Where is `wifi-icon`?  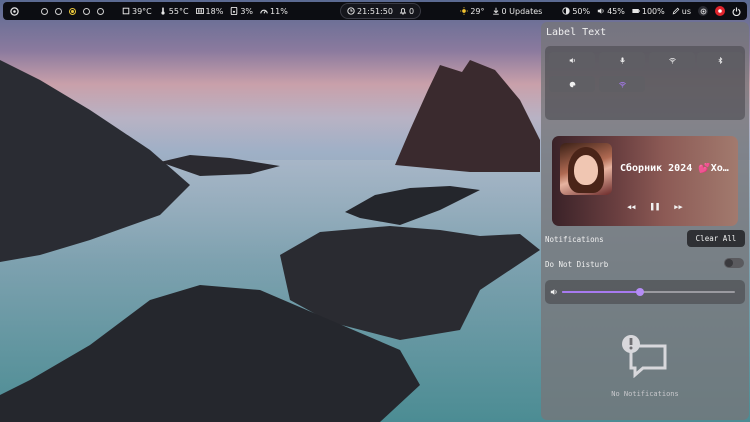 wifi-icon is located at coordinates (672, 60).